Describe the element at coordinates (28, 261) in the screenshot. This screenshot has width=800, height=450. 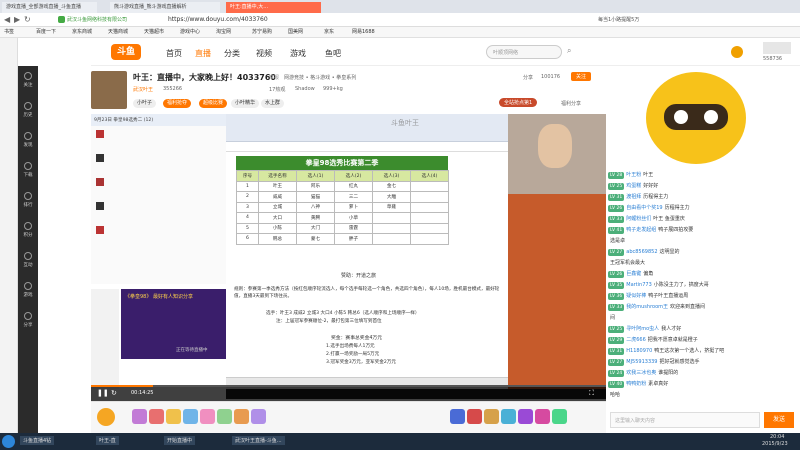
I see `side-interact: 互动` at that location.